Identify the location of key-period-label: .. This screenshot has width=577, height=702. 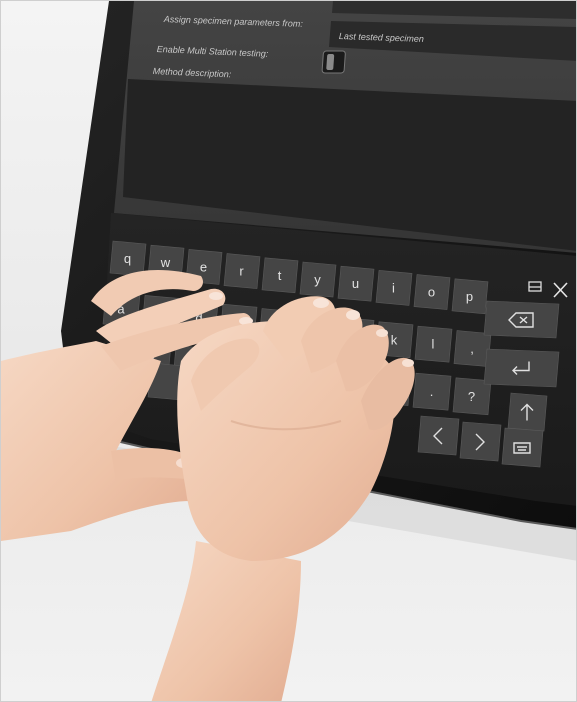
(432, 391).